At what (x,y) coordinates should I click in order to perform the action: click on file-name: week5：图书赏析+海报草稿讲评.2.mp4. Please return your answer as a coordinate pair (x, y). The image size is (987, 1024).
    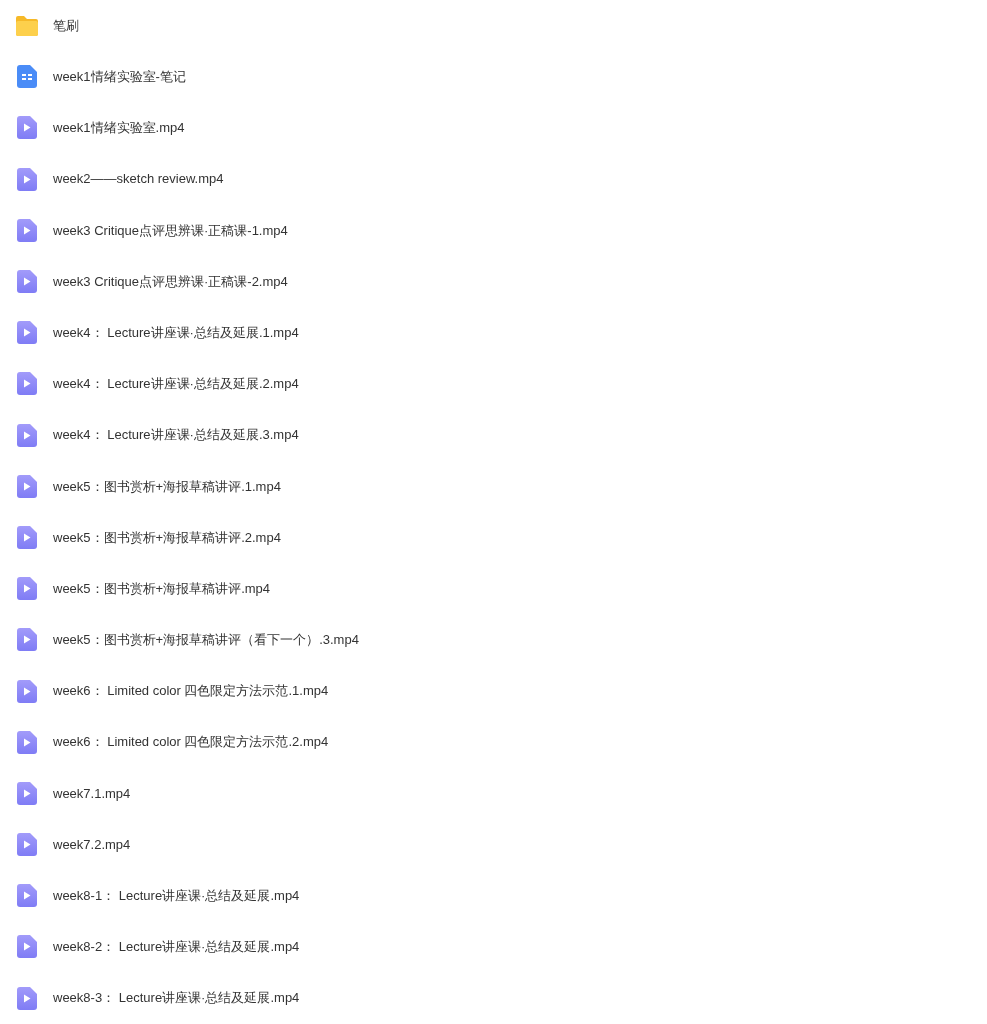
    Looking at the image, I should click on (167, 537).